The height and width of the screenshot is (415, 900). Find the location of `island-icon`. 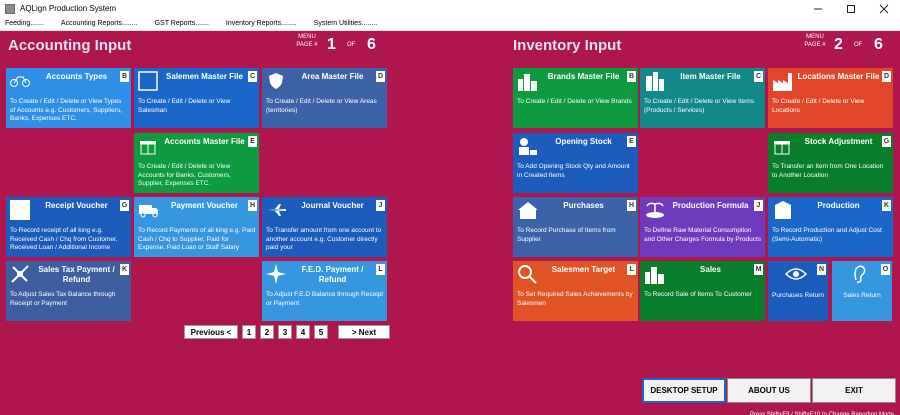

island-icon is located at coordinates (654, 210).